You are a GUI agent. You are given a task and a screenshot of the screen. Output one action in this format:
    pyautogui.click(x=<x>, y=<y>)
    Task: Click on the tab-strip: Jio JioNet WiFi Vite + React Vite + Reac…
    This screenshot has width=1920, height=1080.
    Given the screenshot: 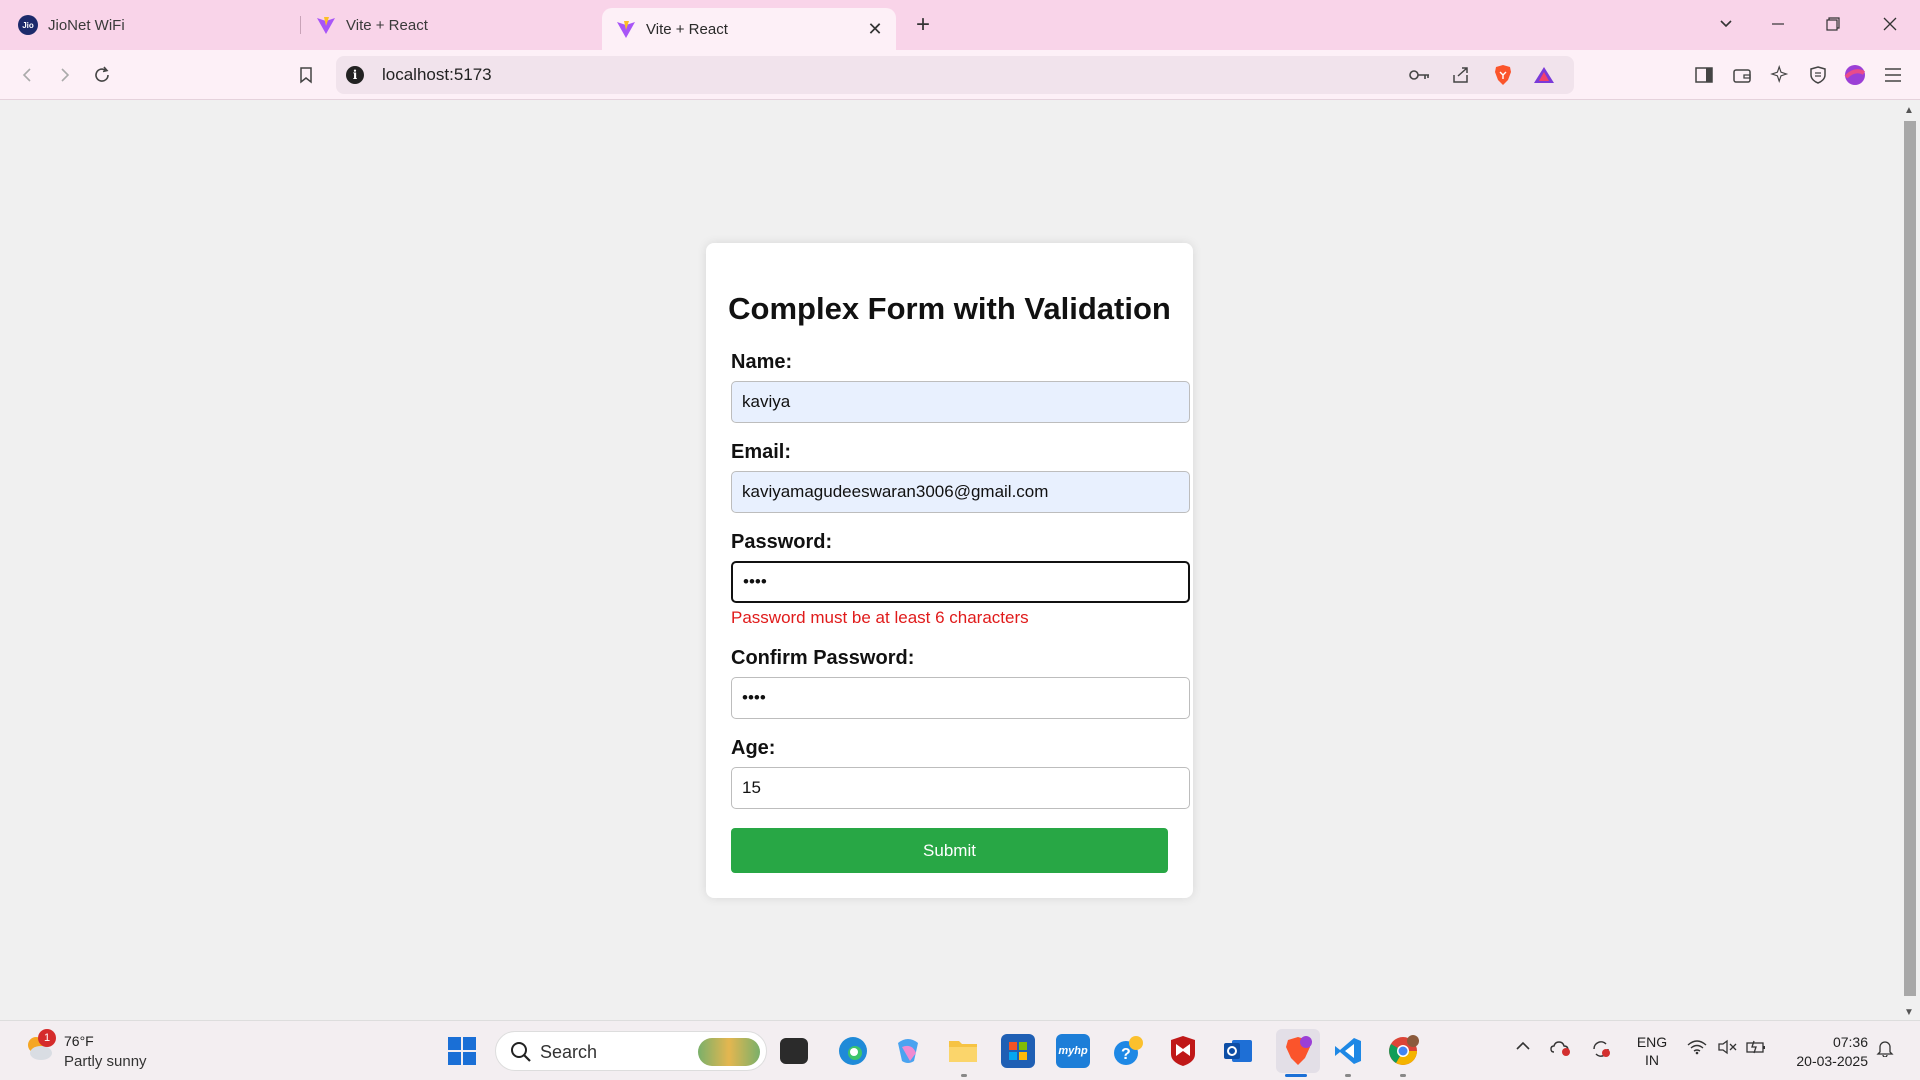 What is the action you would take?
    pyautogui.click(x=960, y=25)
    